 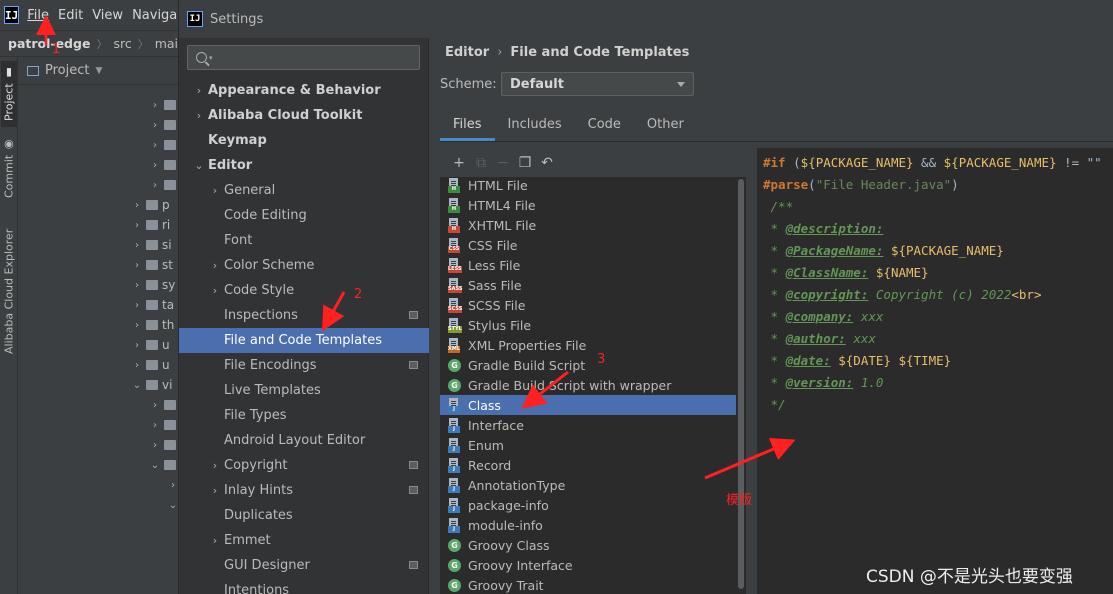 I want to click on template-item: Jpackage-info, so click(x=588, y=505).